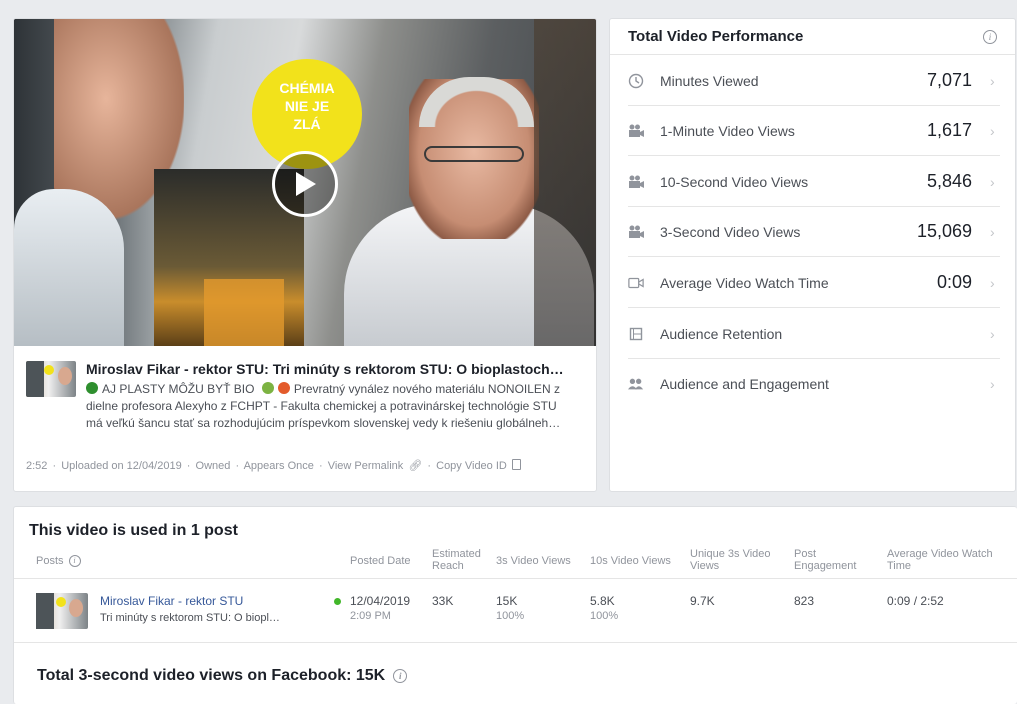 Image resolution: width=1017 pixels, height=704 pixels. Describe the element at coordinates (443, 601) in the screenshot. I see `post-reach: 33K` at that location.